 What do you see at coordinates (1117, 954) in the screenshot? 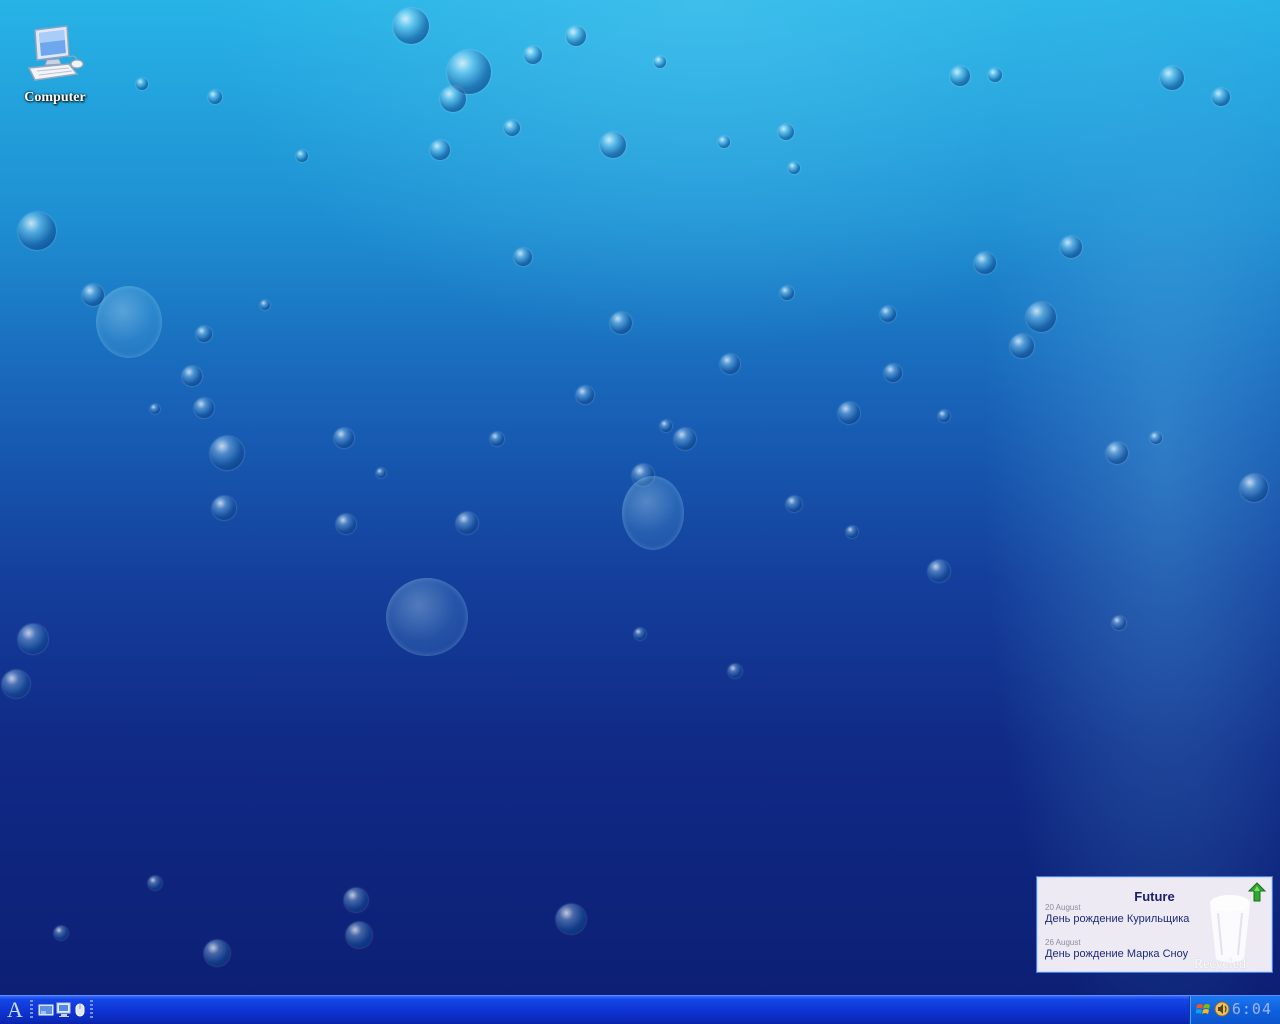
I see `event-text: День рождение Марка Сноу` at bounding box center [1117, 954].